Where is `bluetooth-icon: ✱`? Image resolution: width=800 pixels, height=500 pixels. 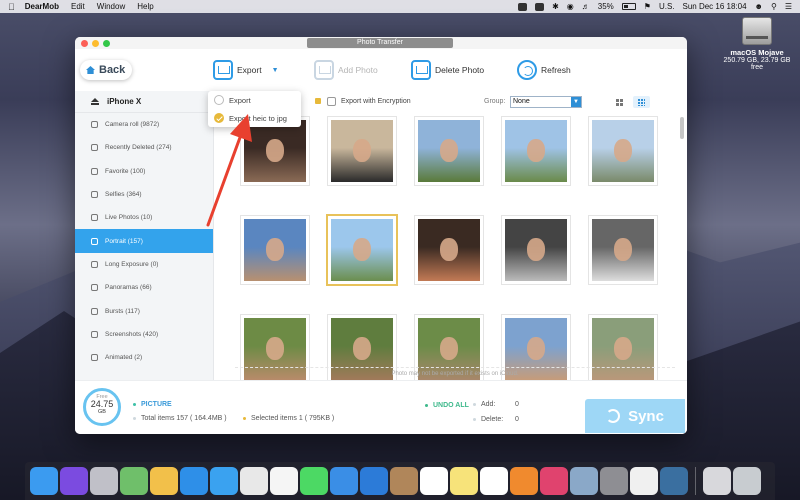 bluetooth-icon: ✱ is located at coordinates (555, 6).